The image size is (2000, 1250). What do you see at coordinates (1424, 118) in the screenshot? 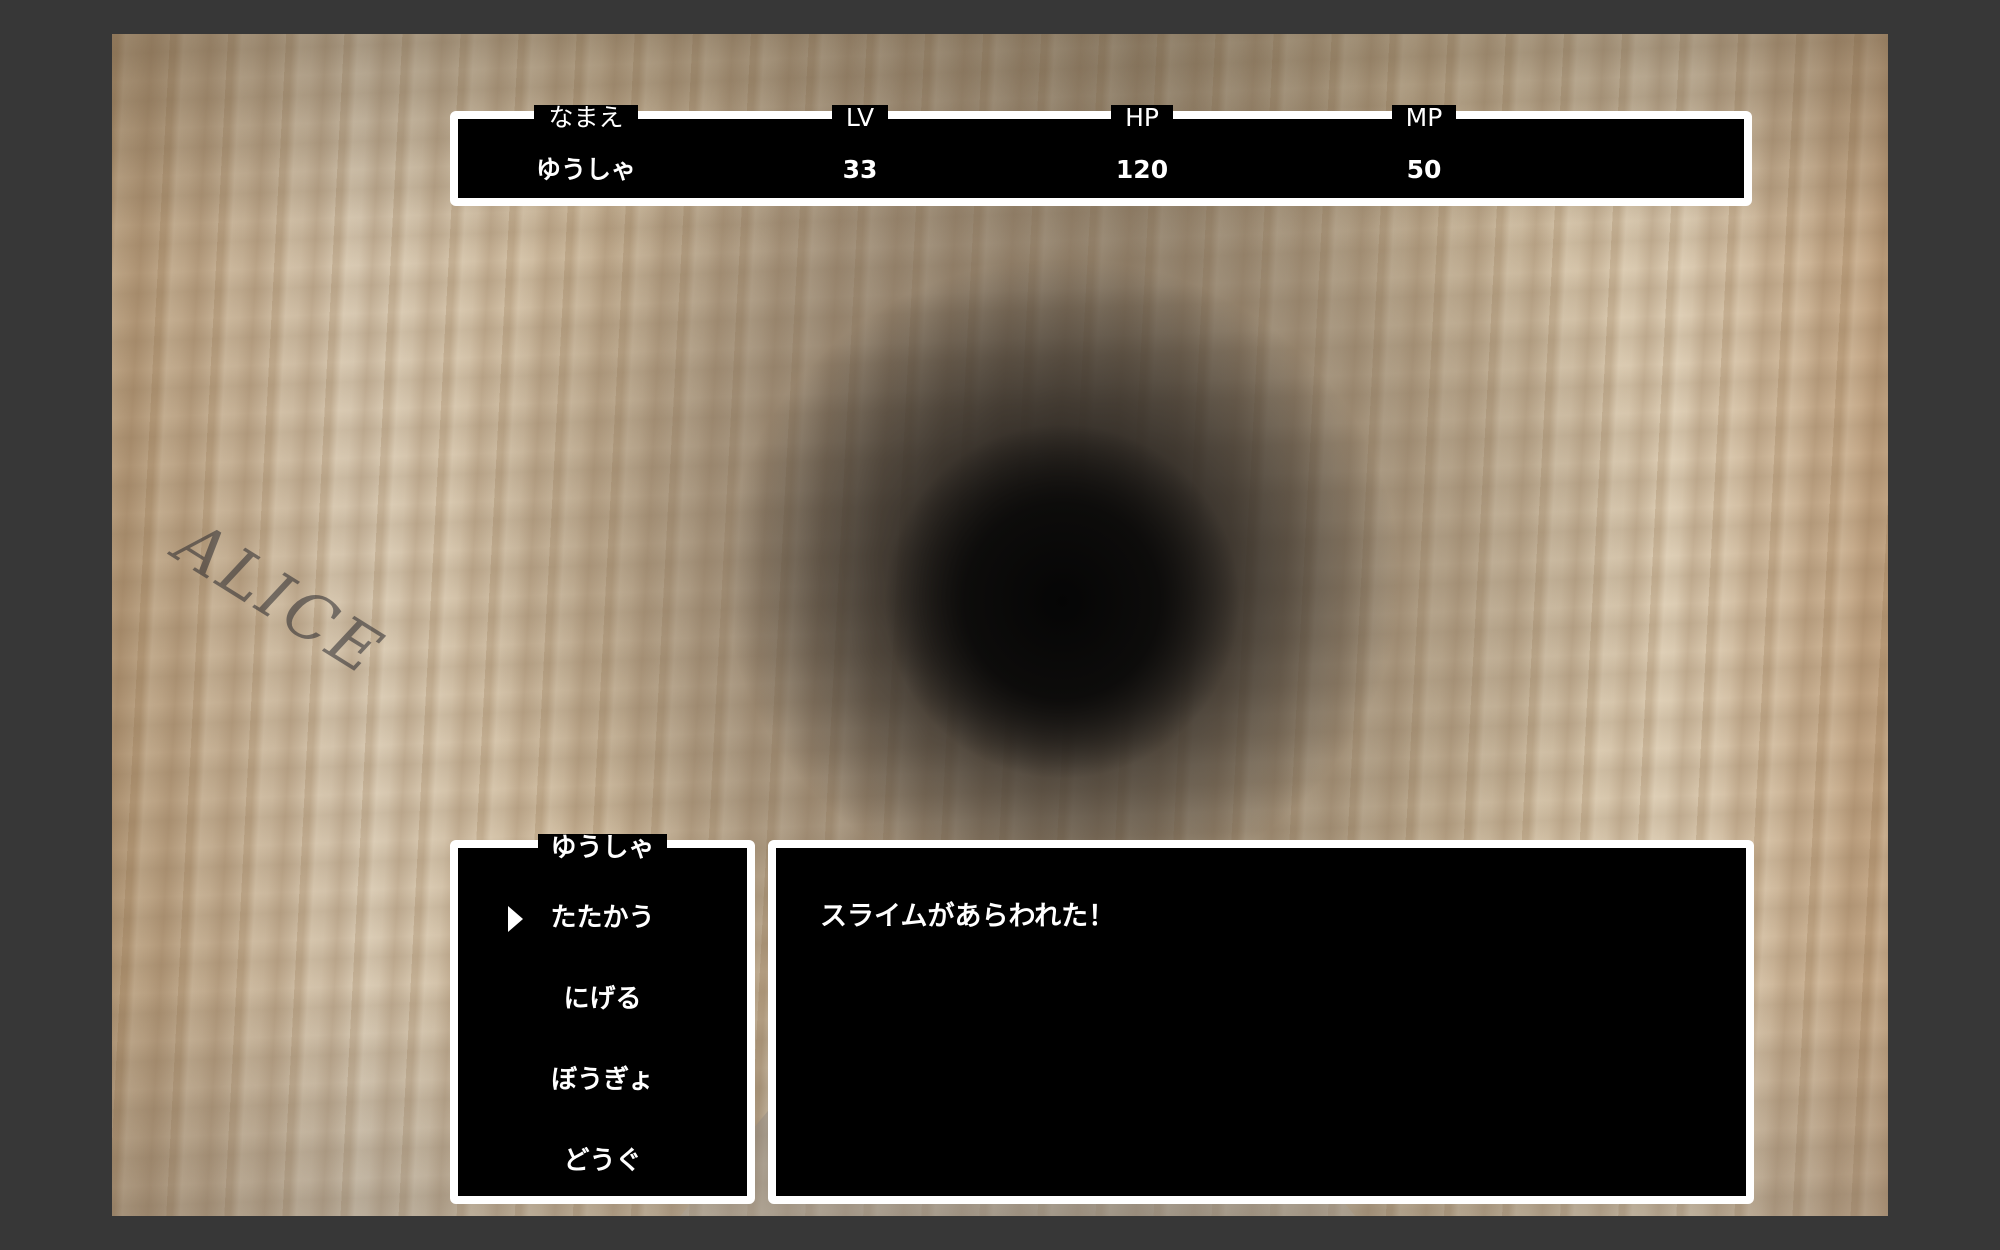
I see `status-header-mp: MP` at bounding box center [1424, 118].